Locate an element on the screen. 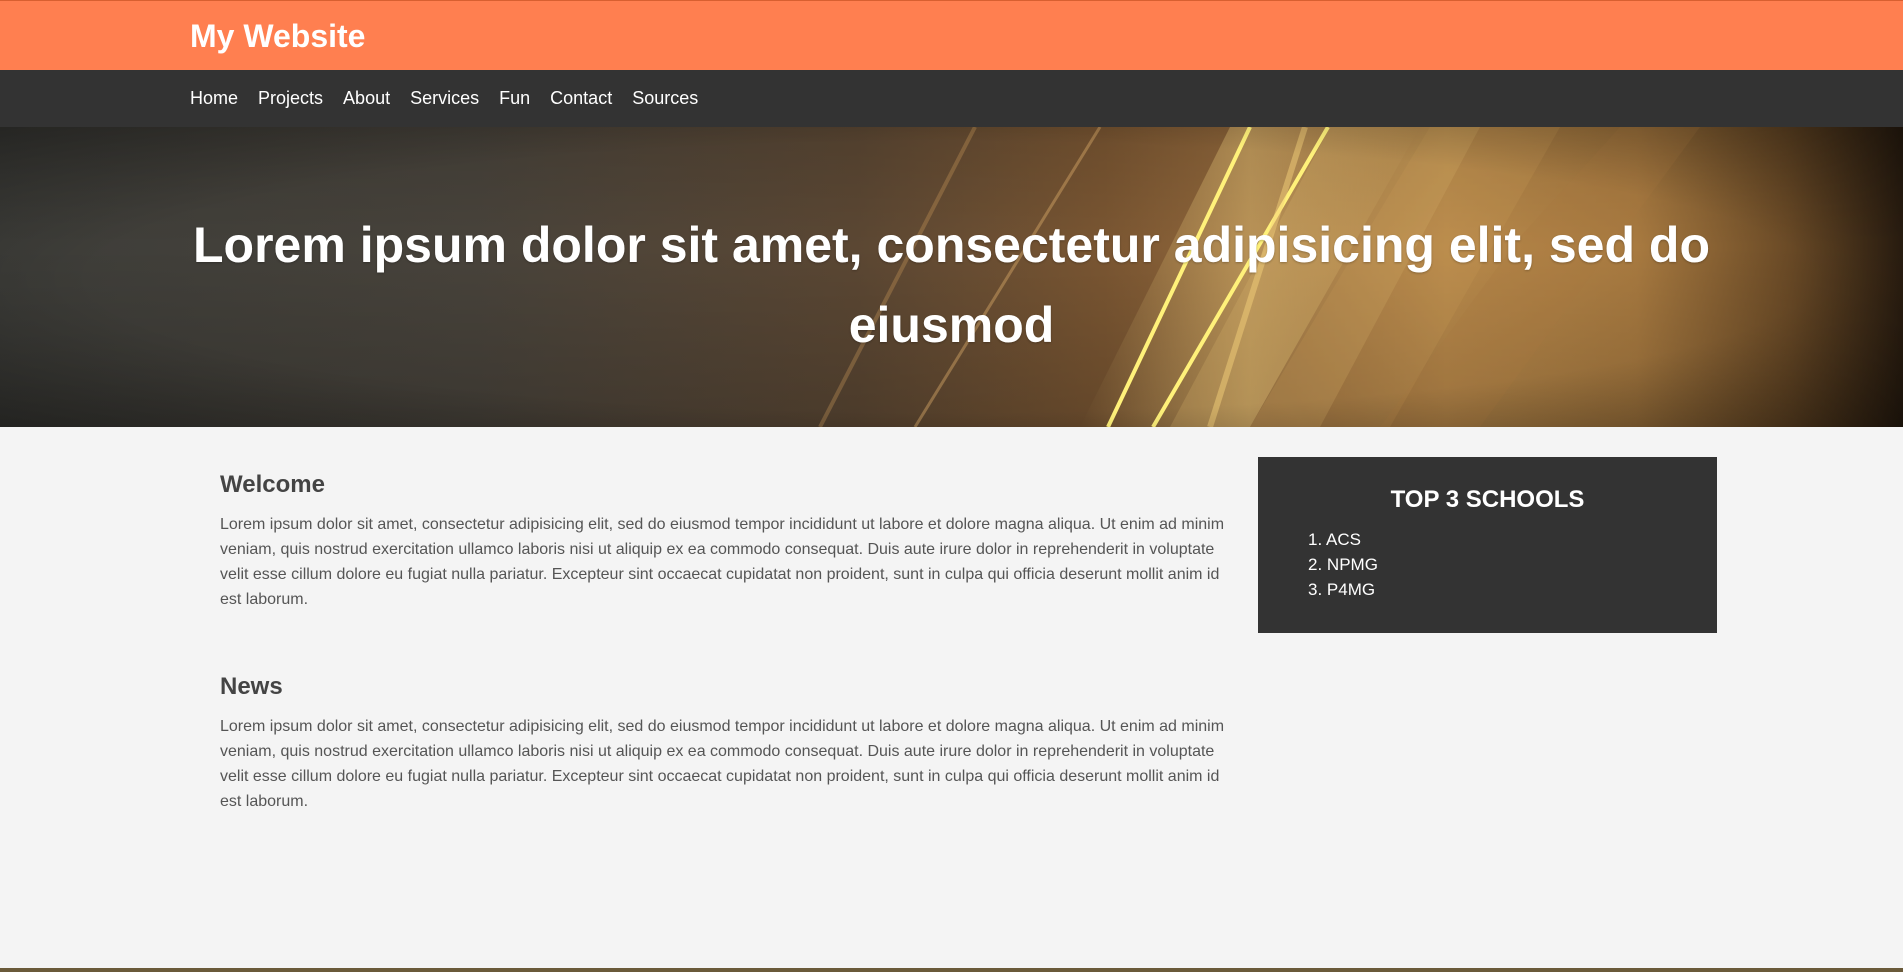 Image resolution: width=1903 pixels, height=972 pixels. nav-item-about: About is located at coordinates (366, 98).